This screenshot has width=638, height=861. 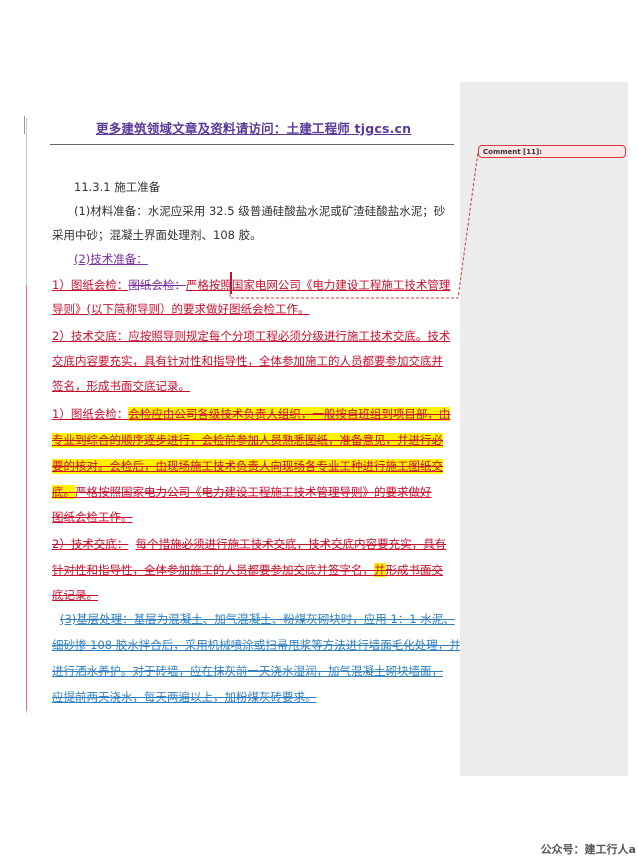 I want to click on deleted-tech-briefing-2: 针对性和指导性，全体参加施工的人员都要参加交底并签字名，并形成书面交, so click(x=247, y=570).